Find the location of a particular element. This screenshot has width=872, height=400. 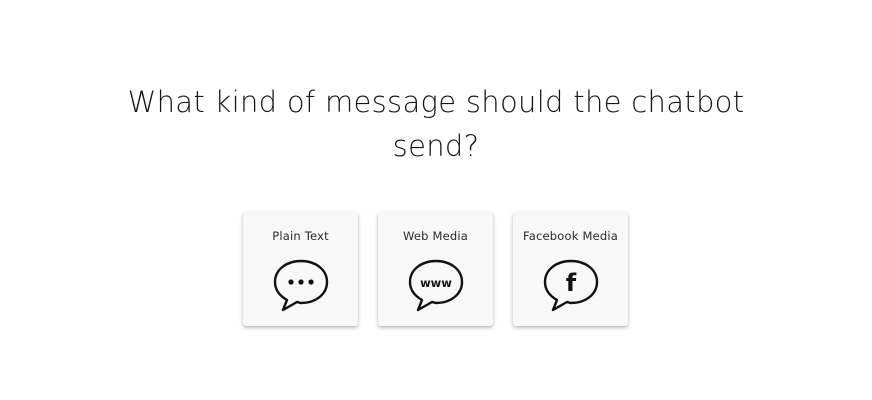

question-line-1: What kind of message should the chatbot is located at coordinates (436, 102).